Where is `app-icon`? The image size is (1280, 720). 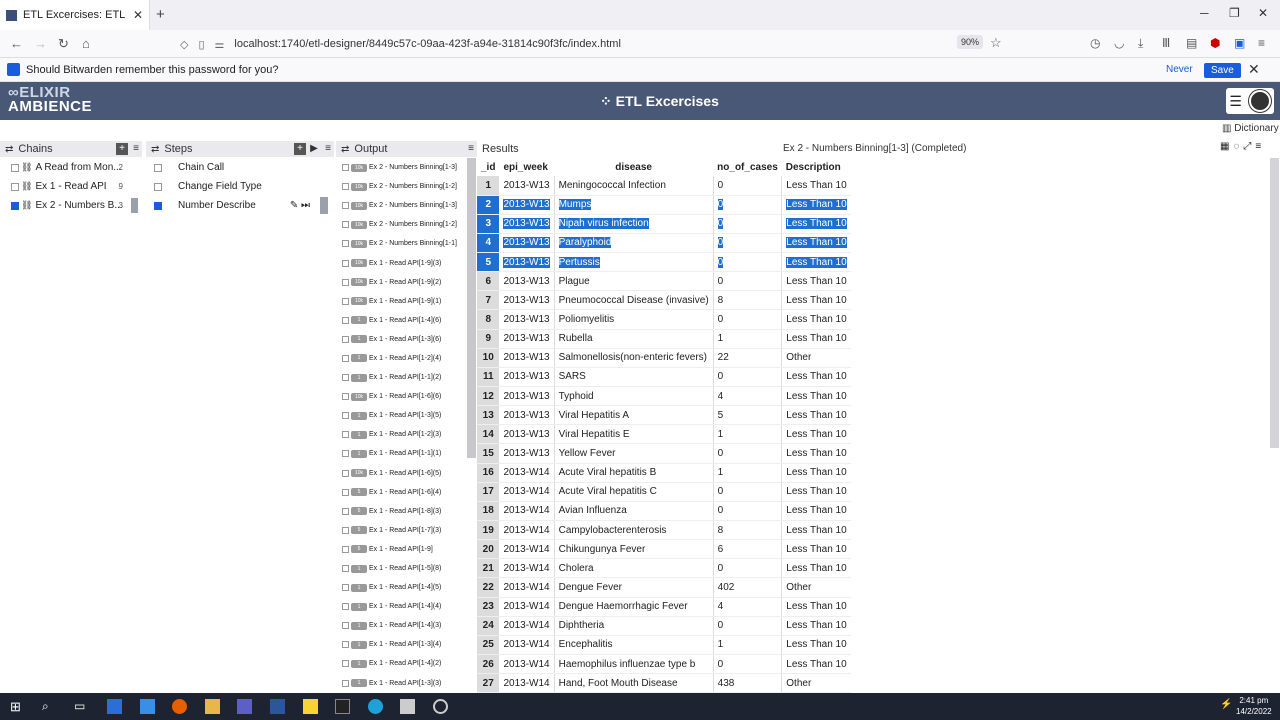 app-icon is located at coordinates (114, 706).